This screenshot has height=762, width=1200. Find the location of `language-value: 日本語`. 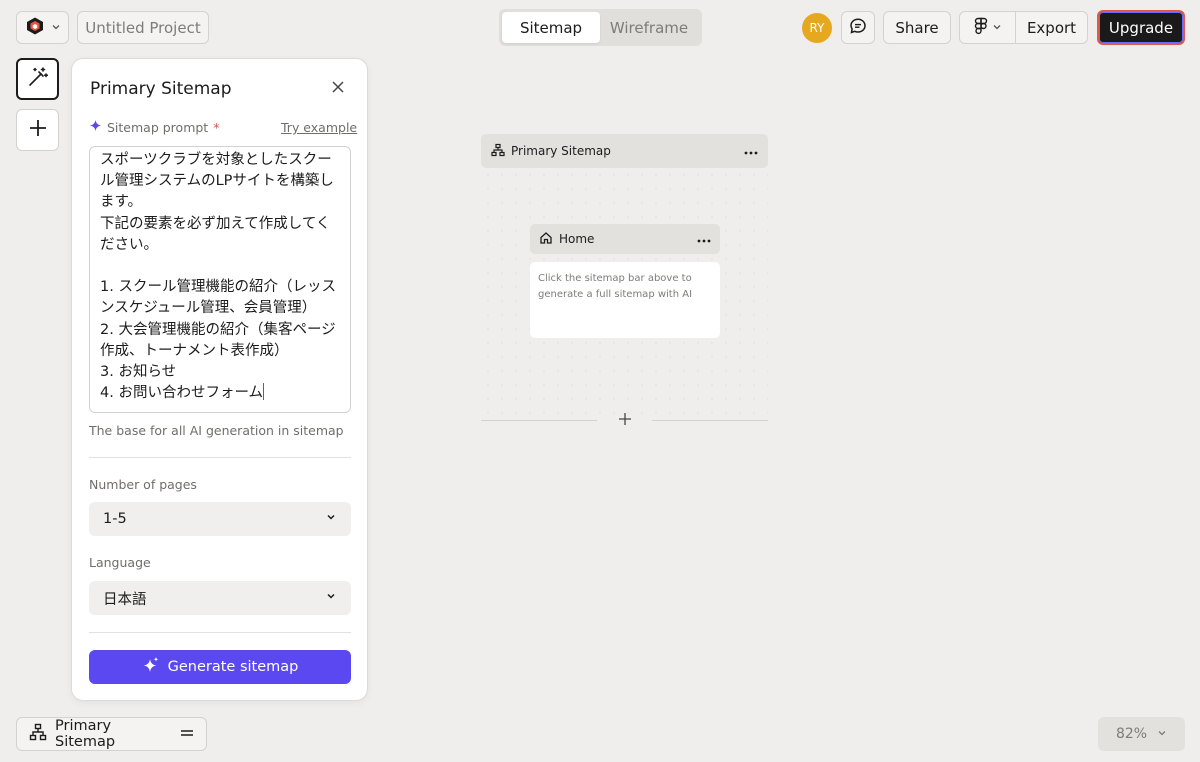

language-value: 日本語 is located at coordinates (125, 599).